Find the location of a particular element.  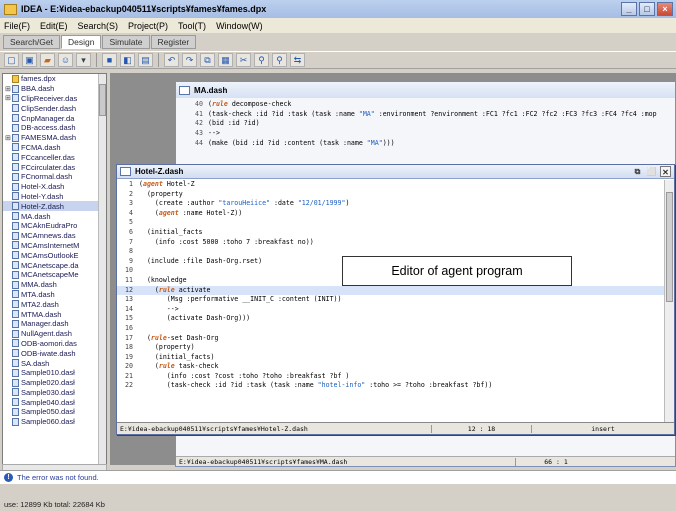

file-tree-item: Manager.dash is located at coordinates (54, 324).